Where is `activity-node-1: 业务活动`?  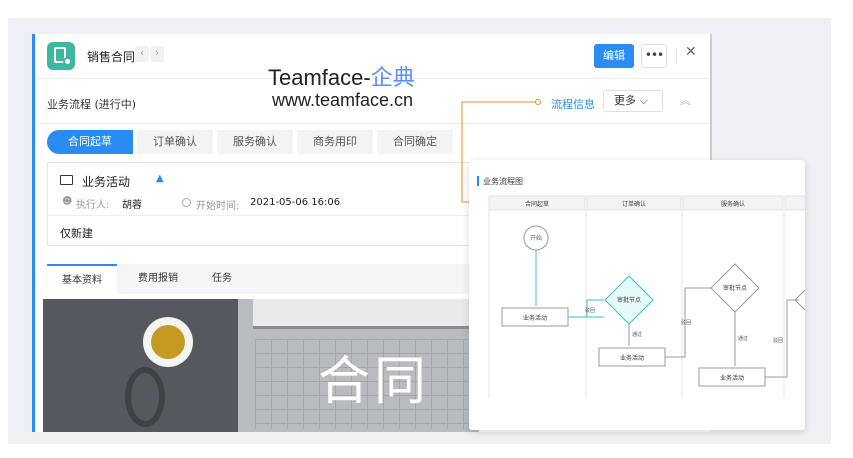 activity-node-1: 业务活动 is located at coordinates (535, 318).